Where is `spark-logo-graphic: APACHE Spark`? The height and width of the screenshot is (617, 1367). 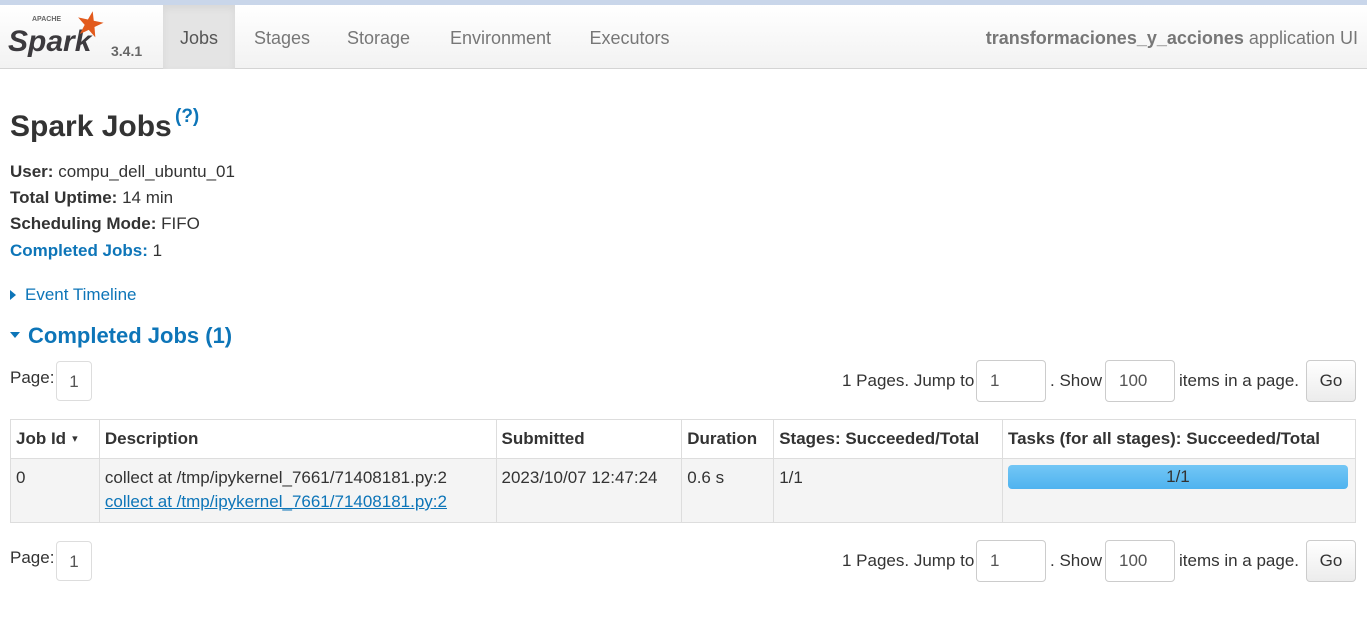
spark-logo-graphic: APACHE Spark is located at coordinates (56, 34).